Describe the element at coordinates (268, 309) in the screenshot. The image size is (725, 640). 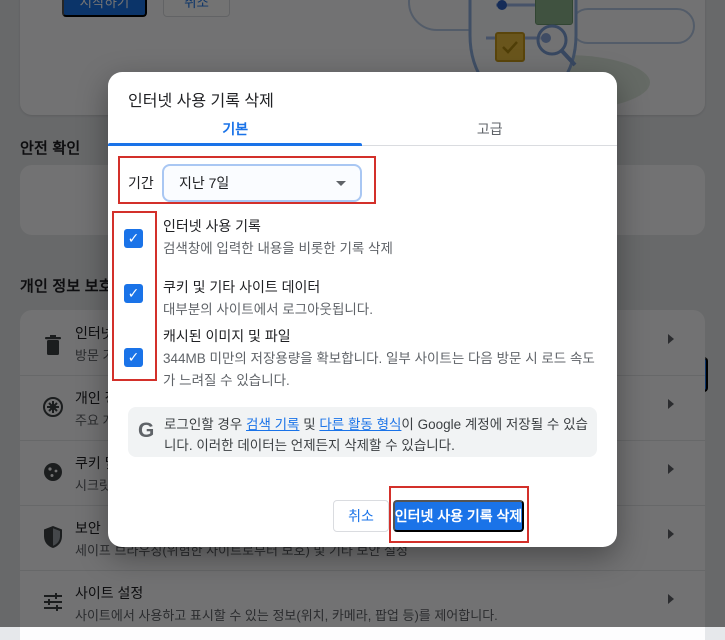
I see `checkbox-description: 대부분의 사이트에서 로그아웃됩니다.` at that location.